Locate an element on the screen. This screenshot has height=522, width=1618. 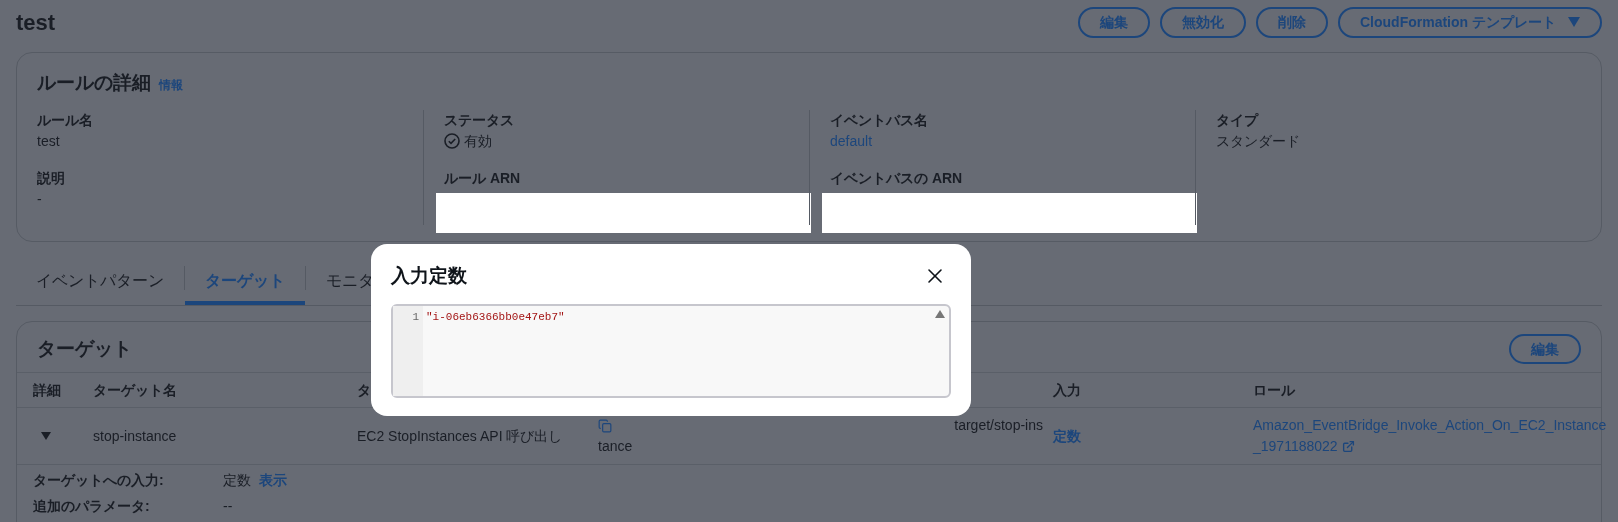
edit-button: 編集 is located at coordinates (1545, 349).